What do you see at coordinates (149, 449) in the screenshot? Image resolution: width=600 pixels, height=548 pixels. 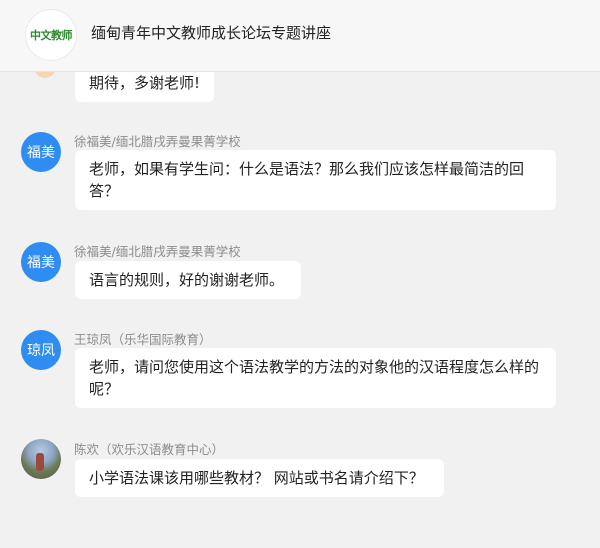 I see `sender-name: 陈欢（欢乐汉语教育中心）` at bounding box center [149, 449].